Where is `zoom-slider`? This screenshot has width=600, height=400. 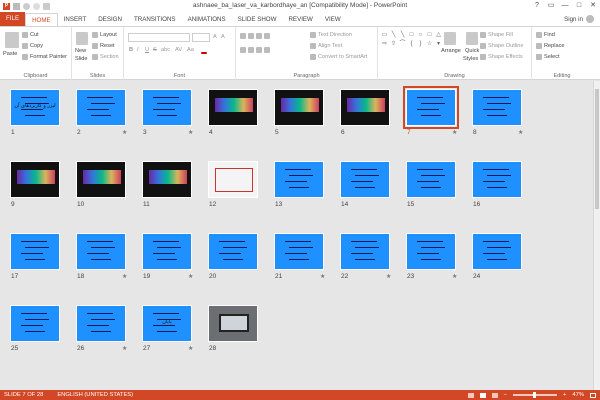
zoom-slider is located at coordinates (535, 395).